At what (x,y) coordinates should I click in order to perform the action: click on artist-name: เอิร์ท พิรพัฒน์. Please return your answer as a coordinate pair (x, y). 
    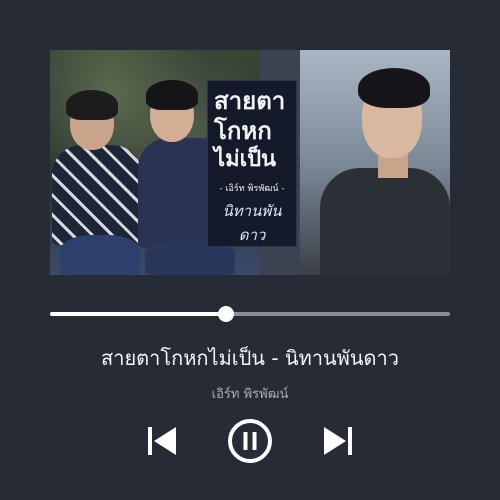
    Looking at the image, I should click on (250, 394).